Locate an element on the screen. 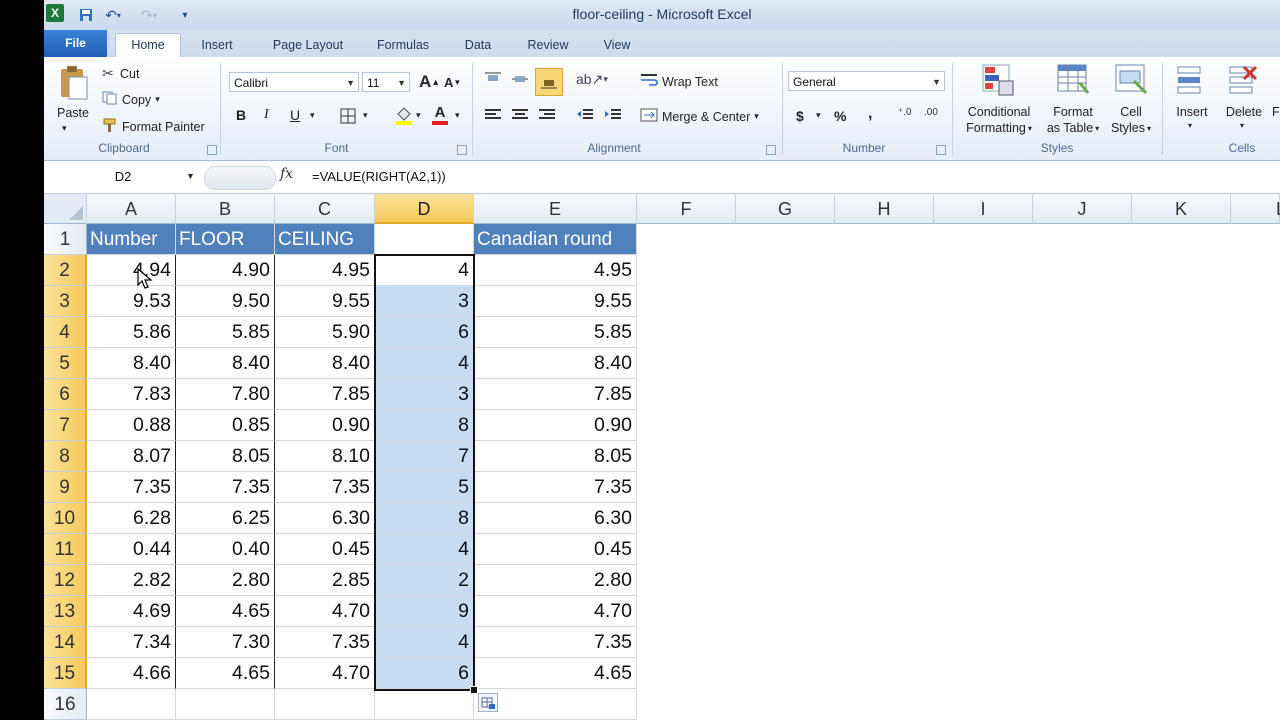  underline-dropdown-icon: ▾ is located at coordinates (312, 115).